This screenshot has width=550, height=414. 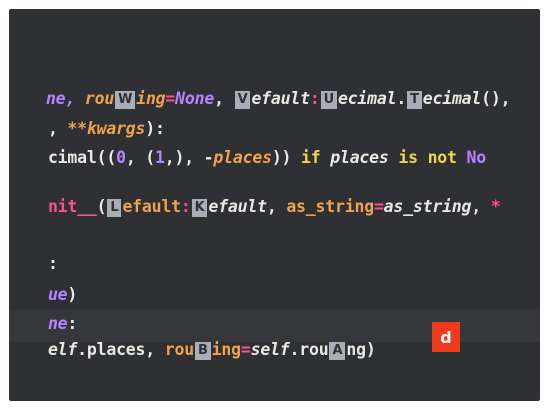 I want to click on jump-hint-a: A, so click(x=337, y=351).